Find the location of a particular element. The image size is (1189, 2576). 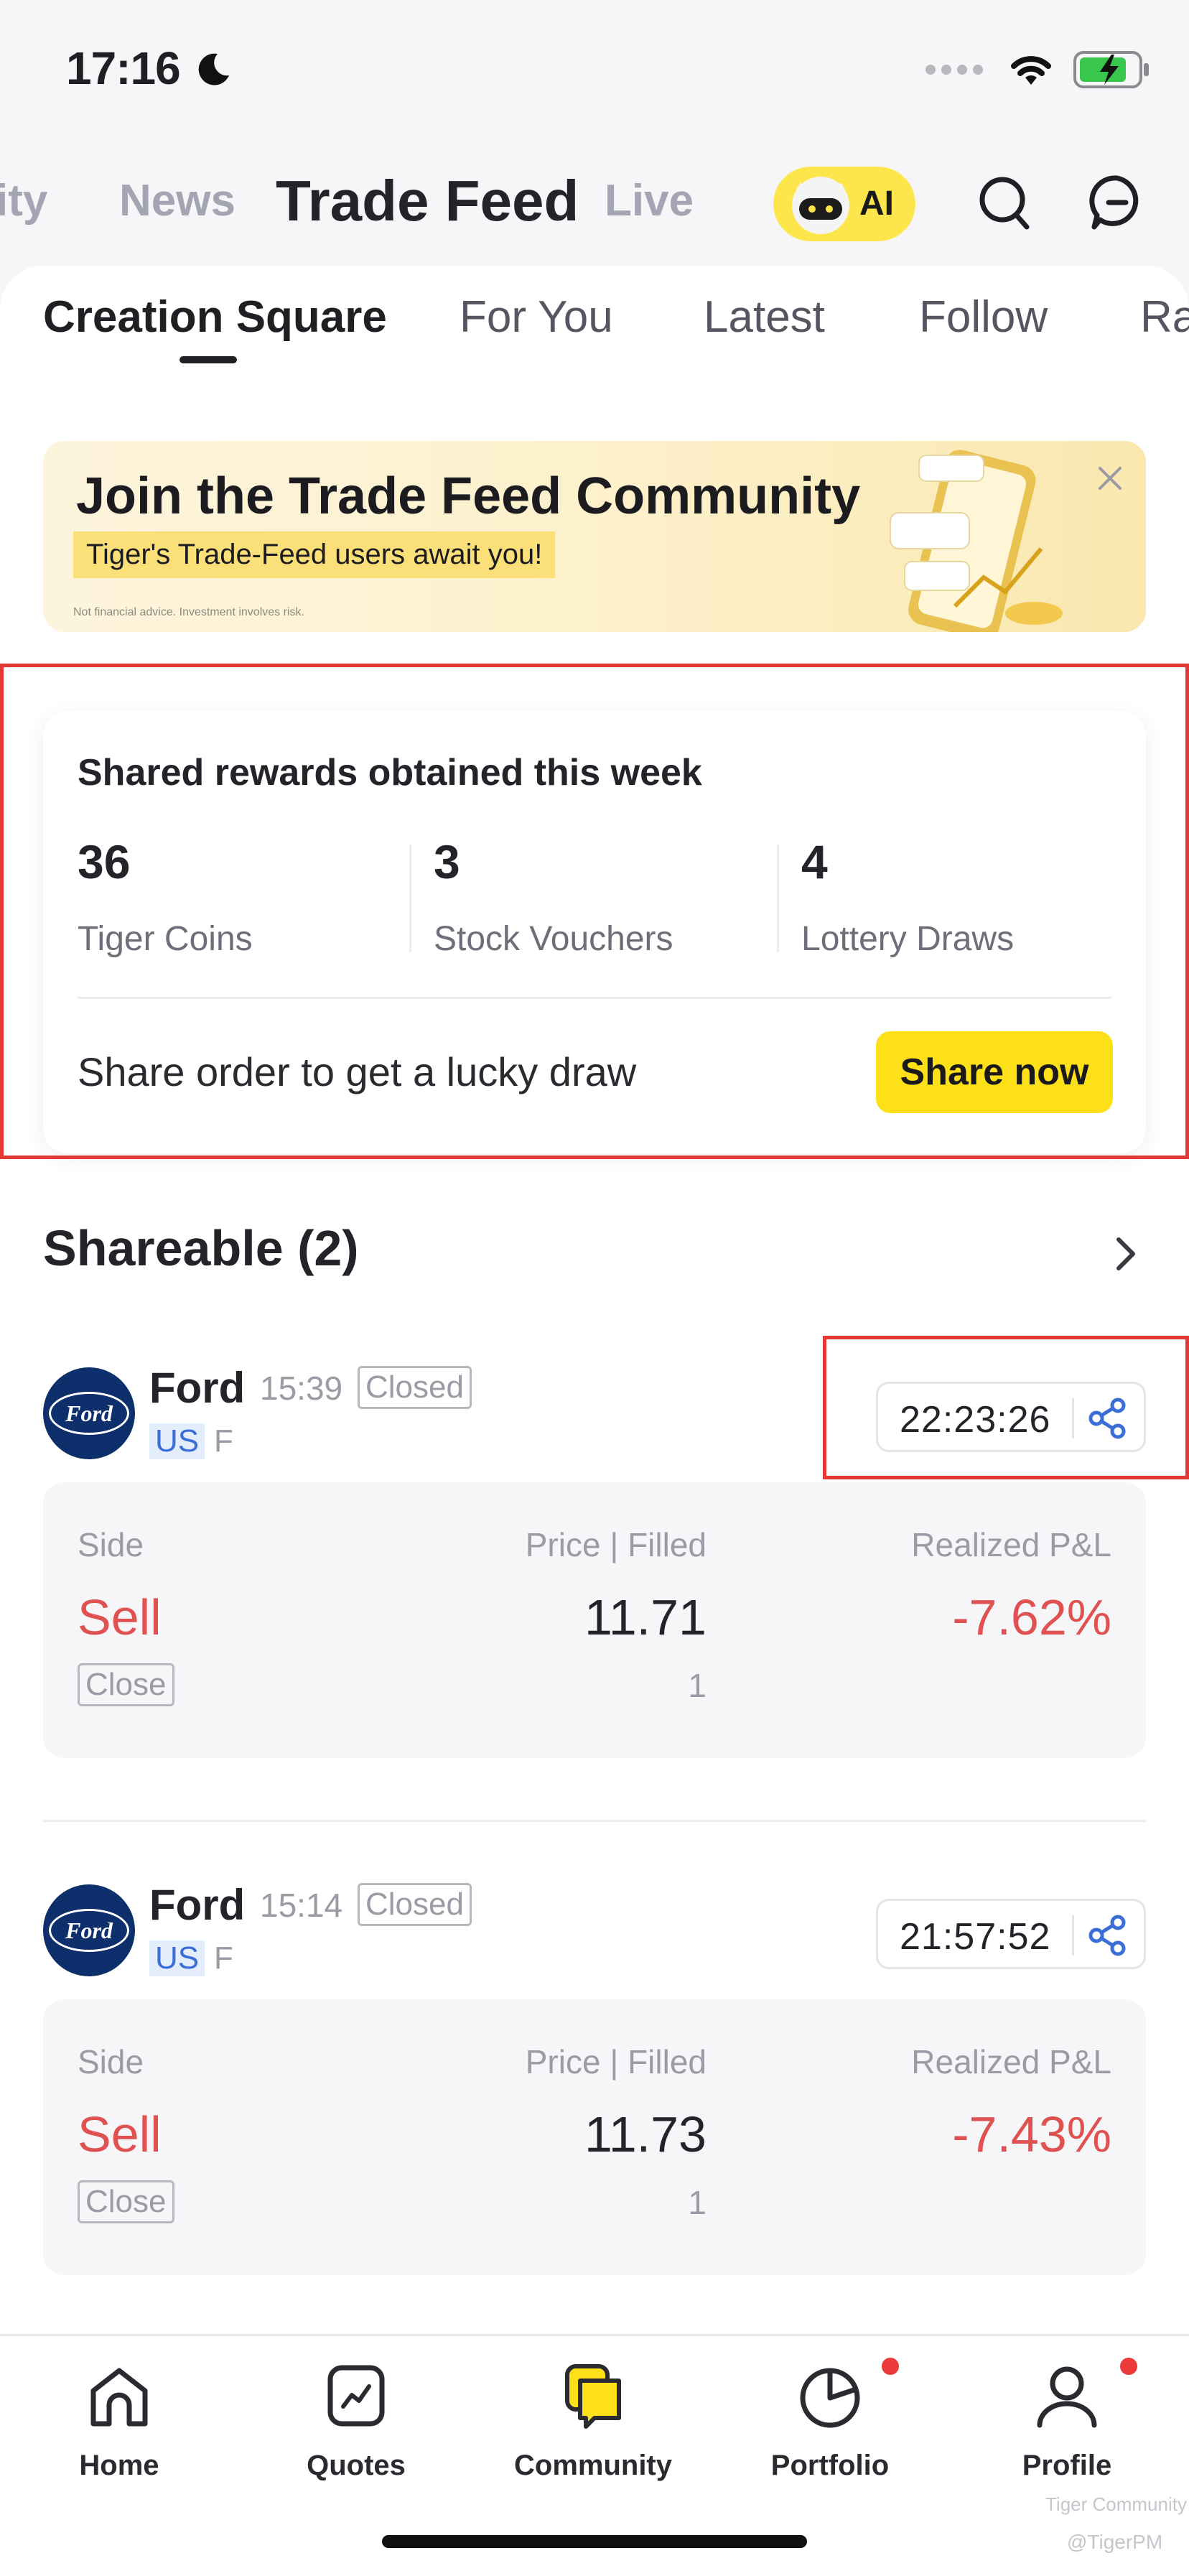

nav-portfolio: Portfolio is located at coordinates (830, 2431).